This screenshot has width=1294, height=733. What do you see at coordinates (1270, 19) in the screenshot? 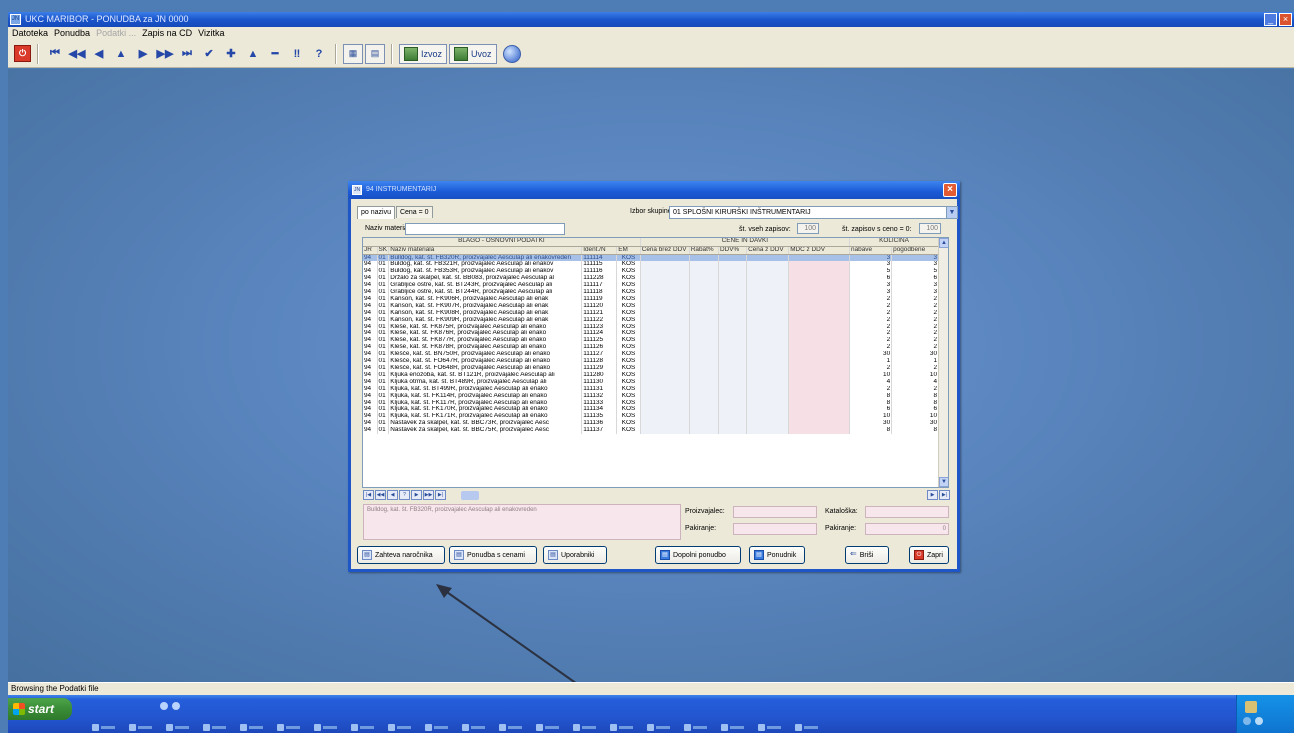
I see `minimize-icon: _` at bounding box center [1270, 19].